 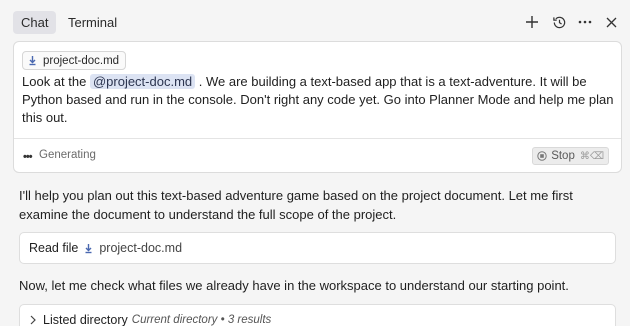 I want to click on chevron-right-icon, so click(x=33, y=320).